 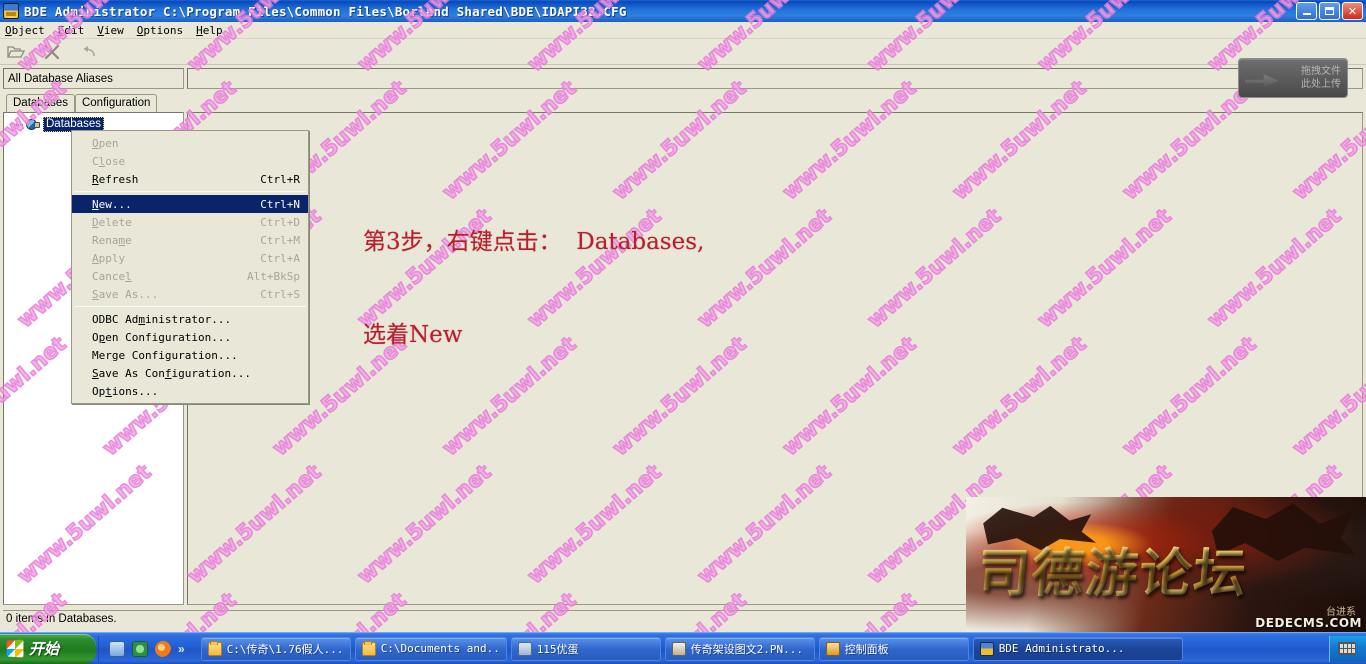 What do you see at coordinates (117, 648) in the screenshot?
I see `show-desktop-icon` at bounding box center [117, 648].